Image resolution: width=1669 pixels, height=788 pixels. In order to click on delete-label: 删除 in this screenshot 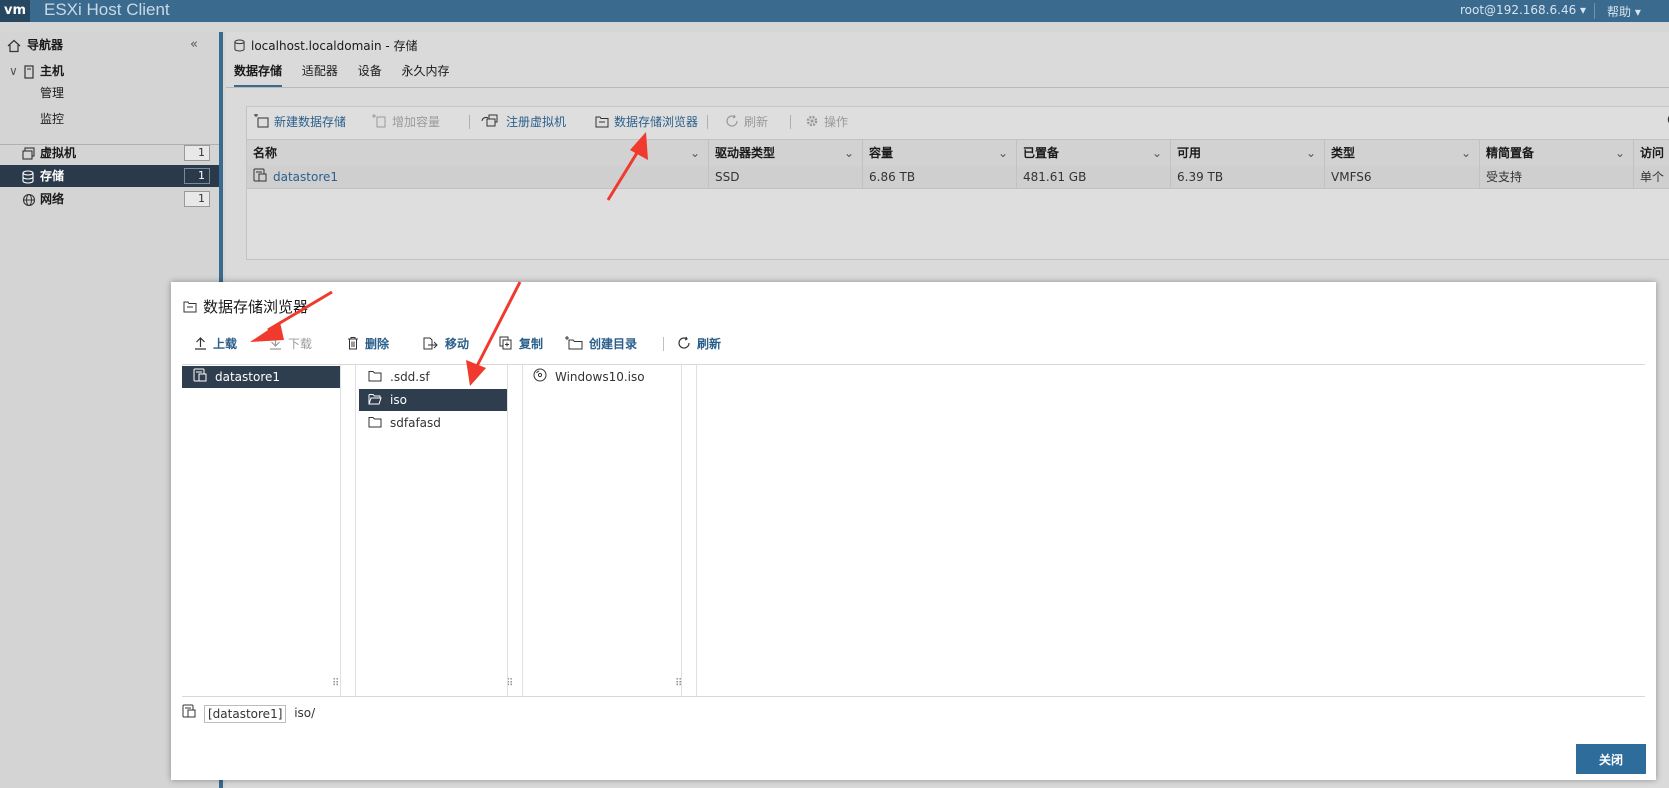, I will do `click(377, 344)`.